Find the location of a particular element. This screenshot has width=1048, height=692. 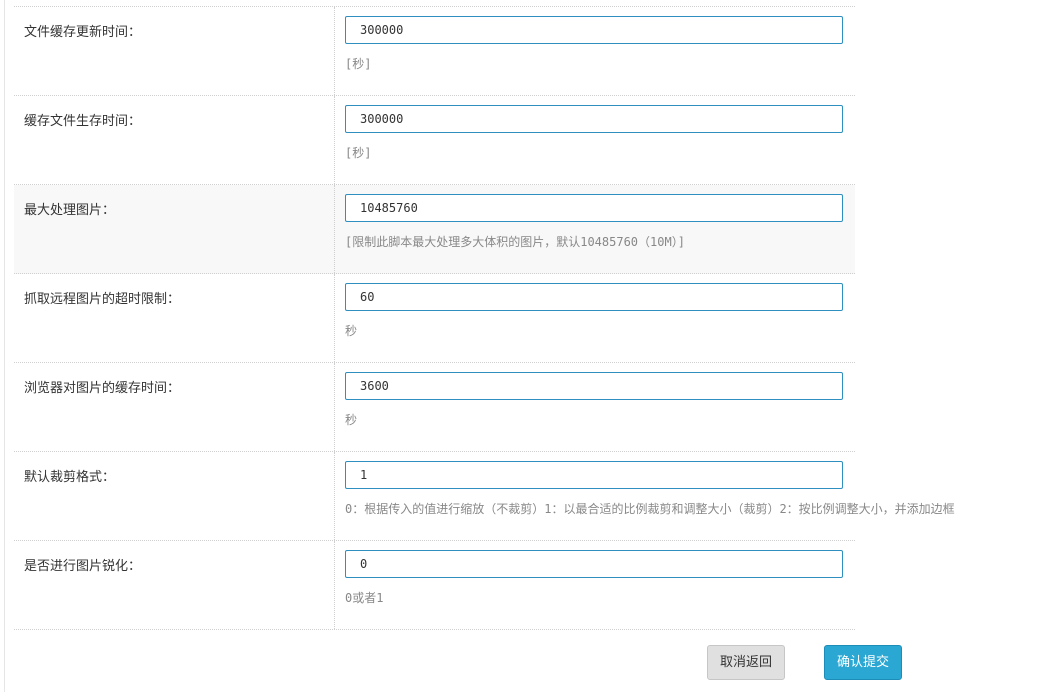

field-label: 文件缓存更新时间： is located at coordinates (83, 32).